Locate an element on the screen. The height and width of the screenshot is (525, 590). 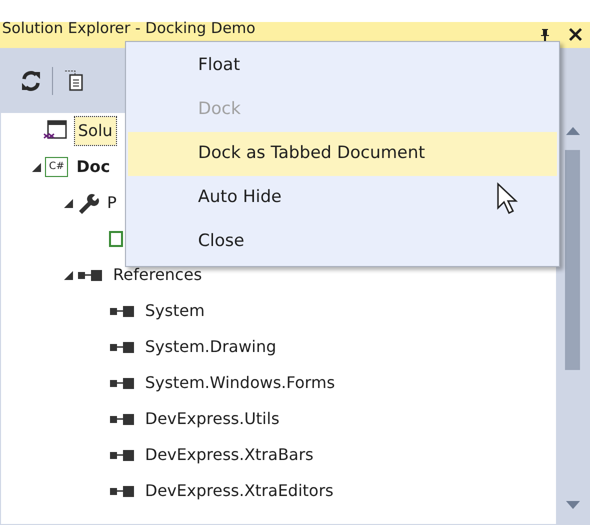
solution-icon is located at coordinates (55, 131).